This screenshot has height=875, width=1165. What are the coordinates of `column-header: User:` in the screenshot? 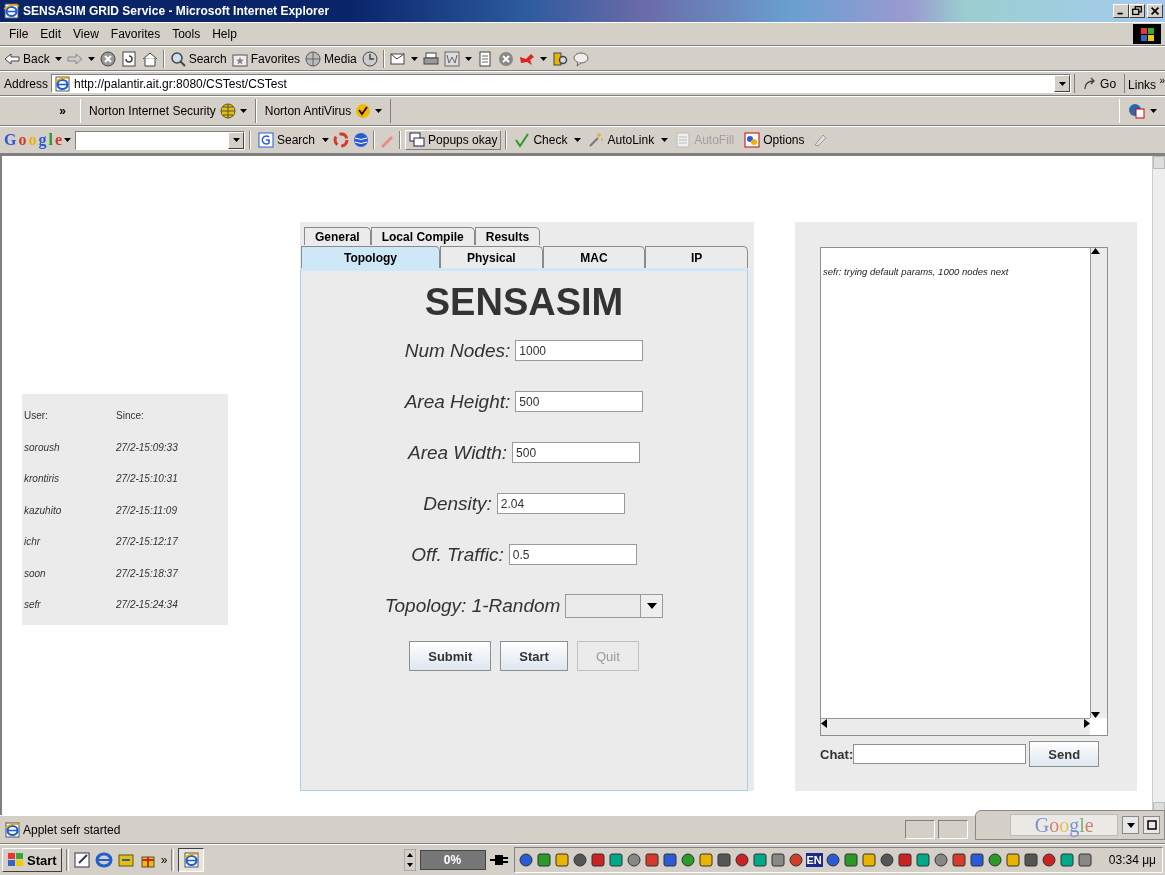 It's located at (36, 416).